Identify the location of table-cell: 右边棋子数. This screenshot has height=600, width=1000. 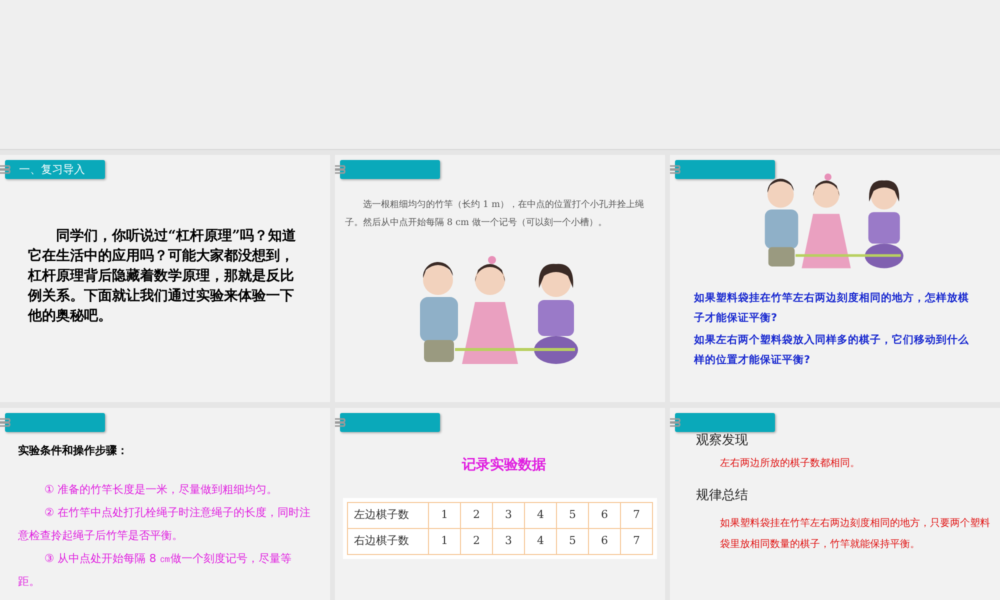
(388, 541).